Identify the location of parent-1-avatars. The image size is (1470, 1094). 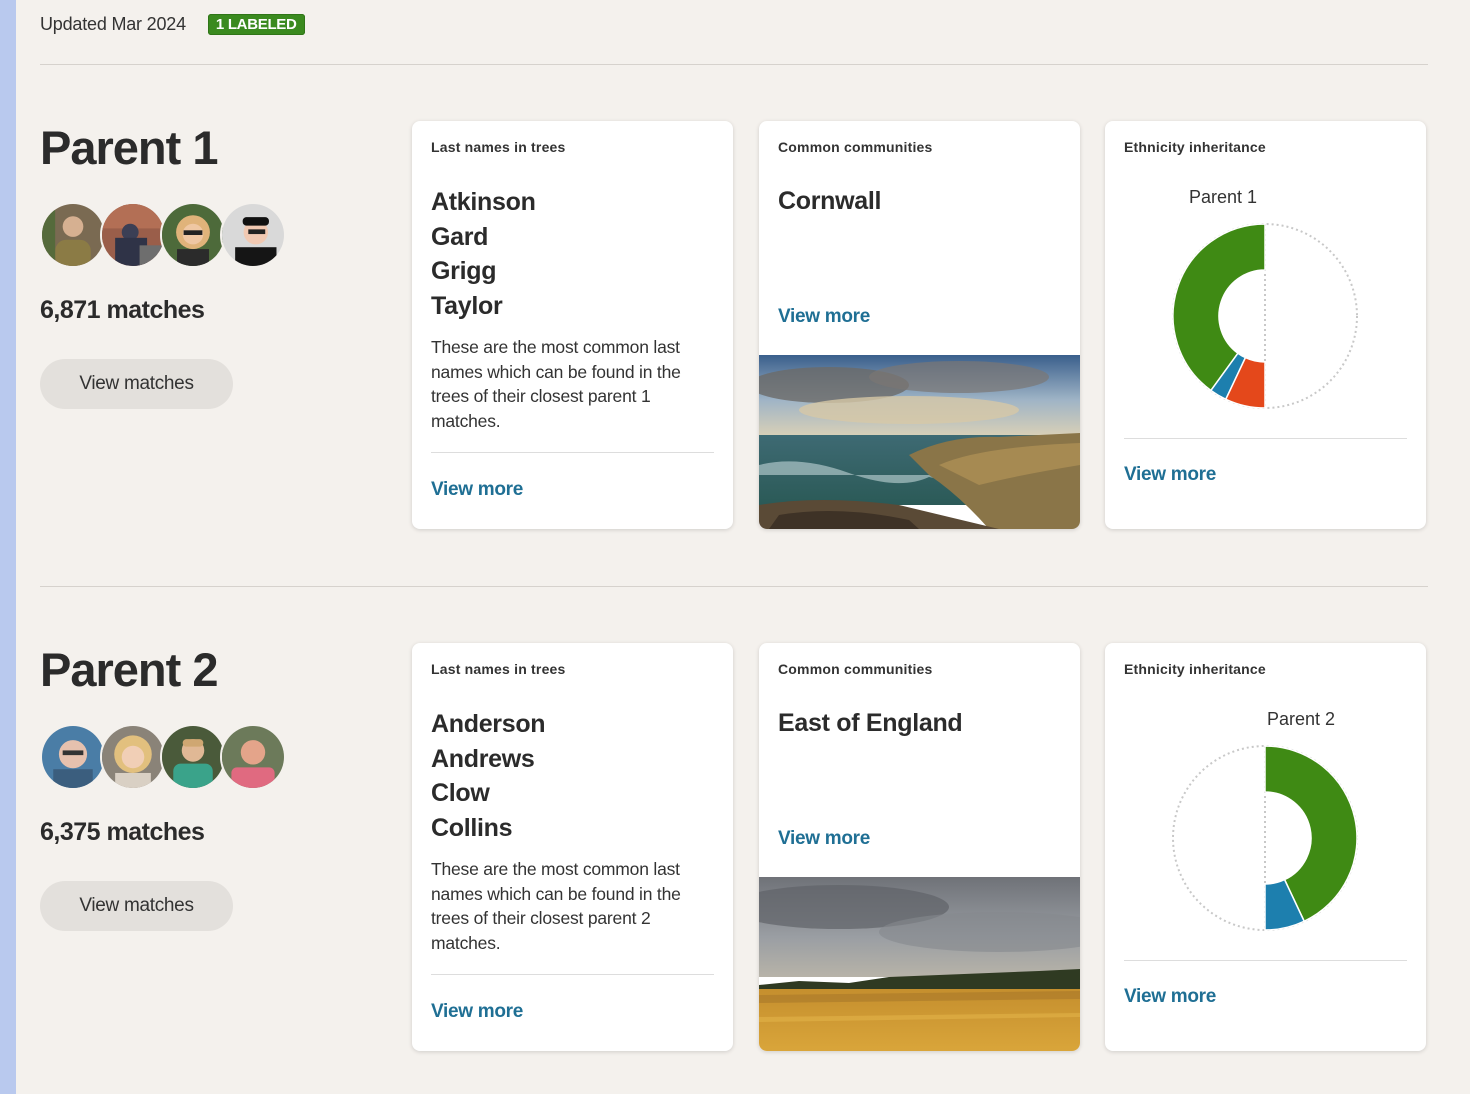
(163, 235).